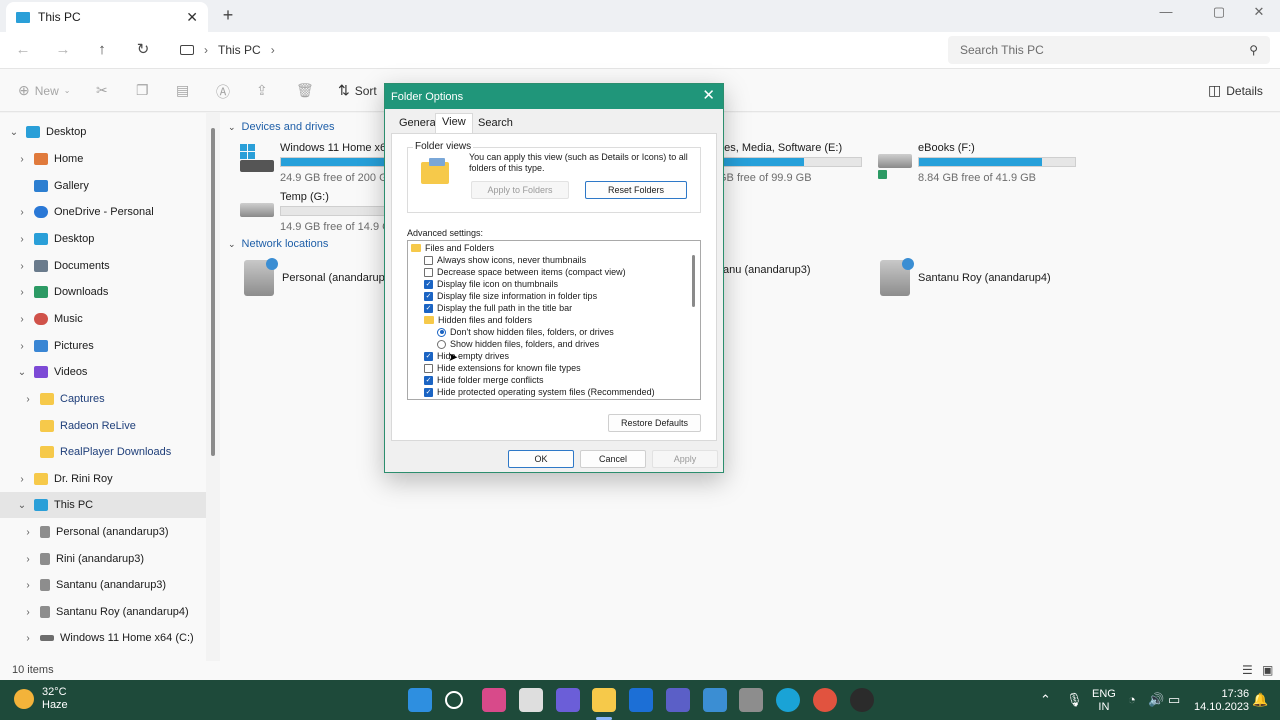 The image size is (1280, 720). Describe the element at coordinates (103, 638) in the screenshot. I see `sidebar-item-drive-c: › Windows 11 Home x64 (C:)` at that location.